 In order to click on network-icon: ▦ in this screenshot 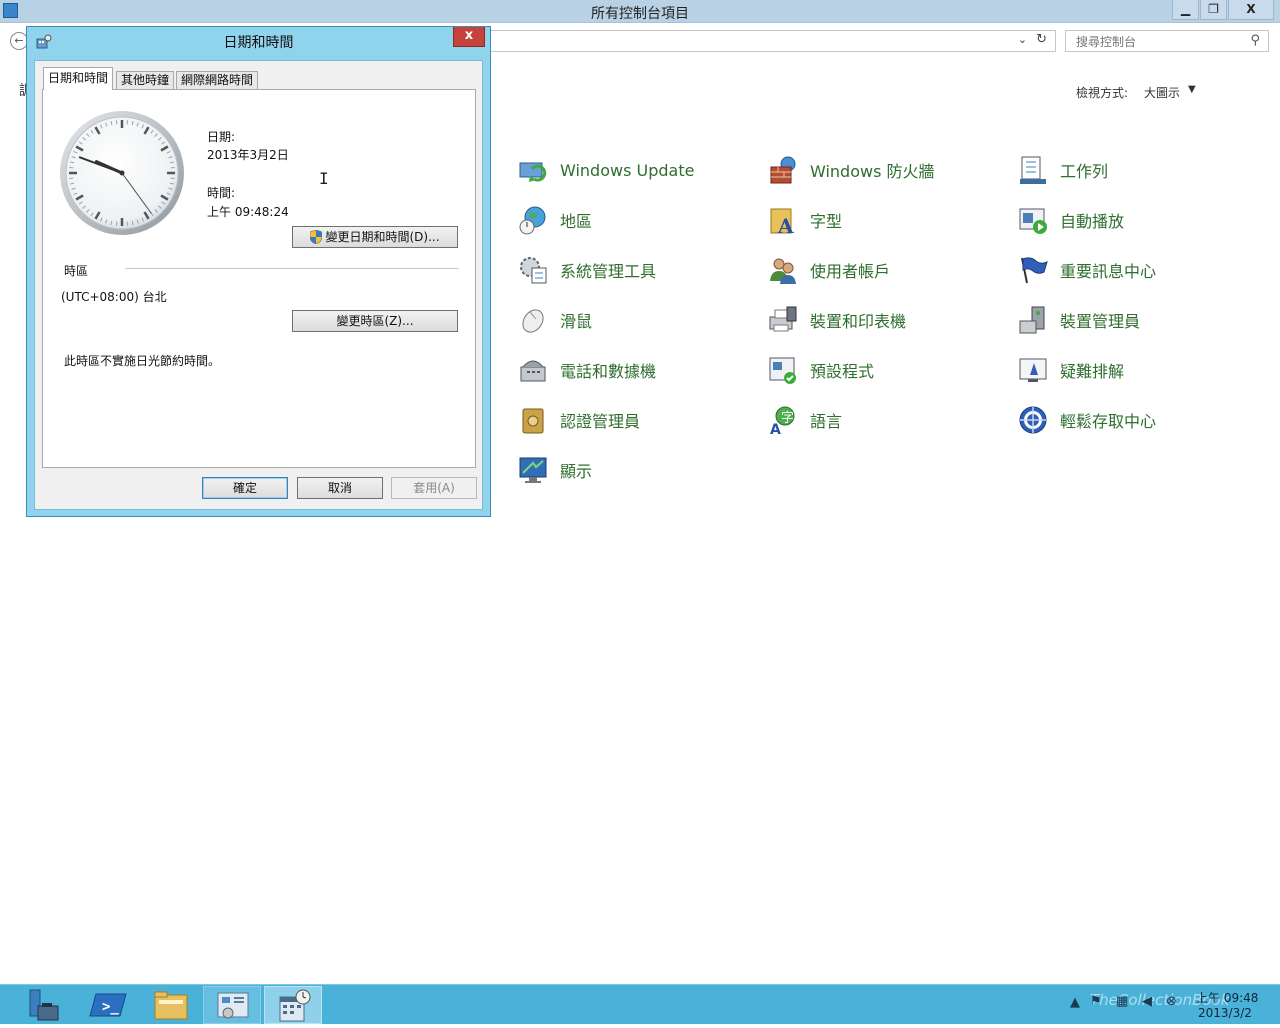, I will do `click(1122, 1001)`.